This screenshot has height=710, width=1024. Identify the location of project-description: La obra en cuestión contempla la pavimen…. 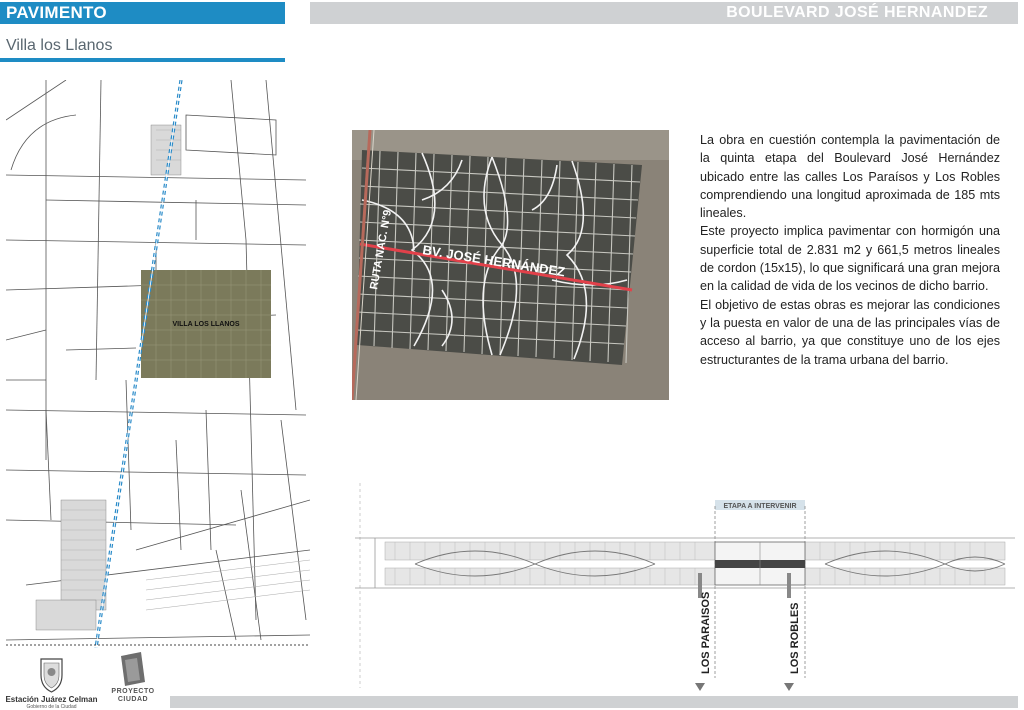
(850, 250).